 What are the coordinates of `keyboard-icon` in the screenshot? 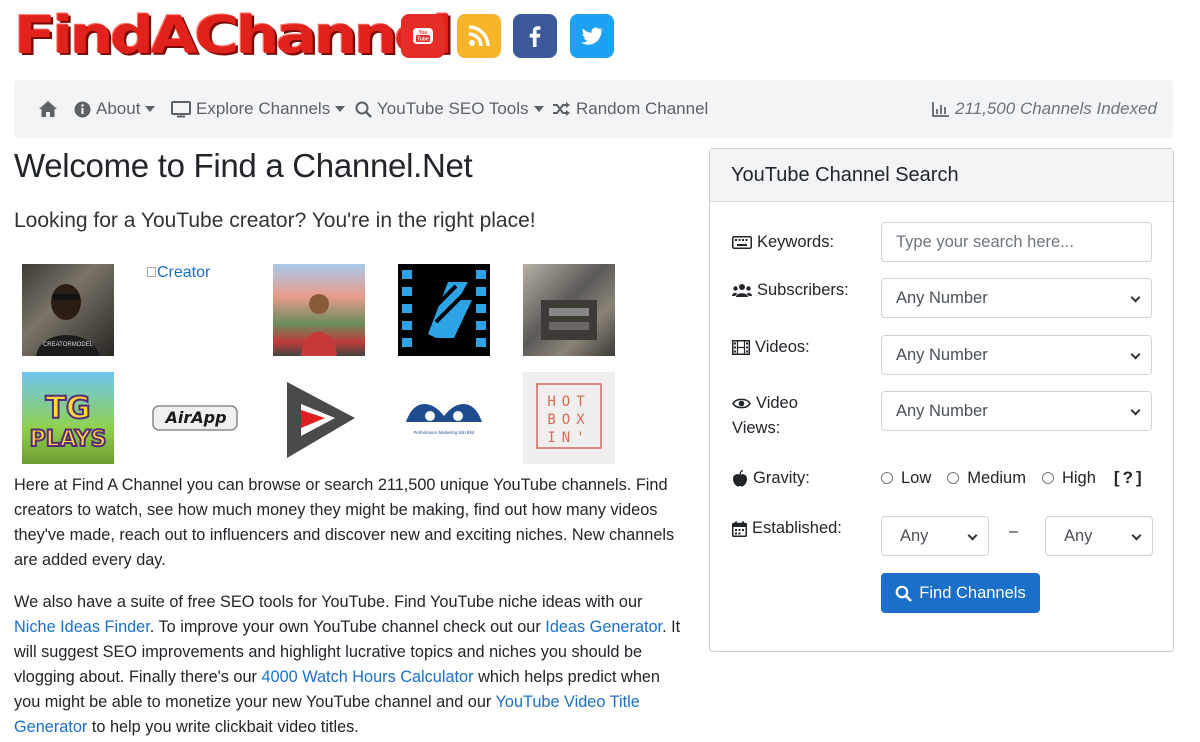 It's located at (742, 242).